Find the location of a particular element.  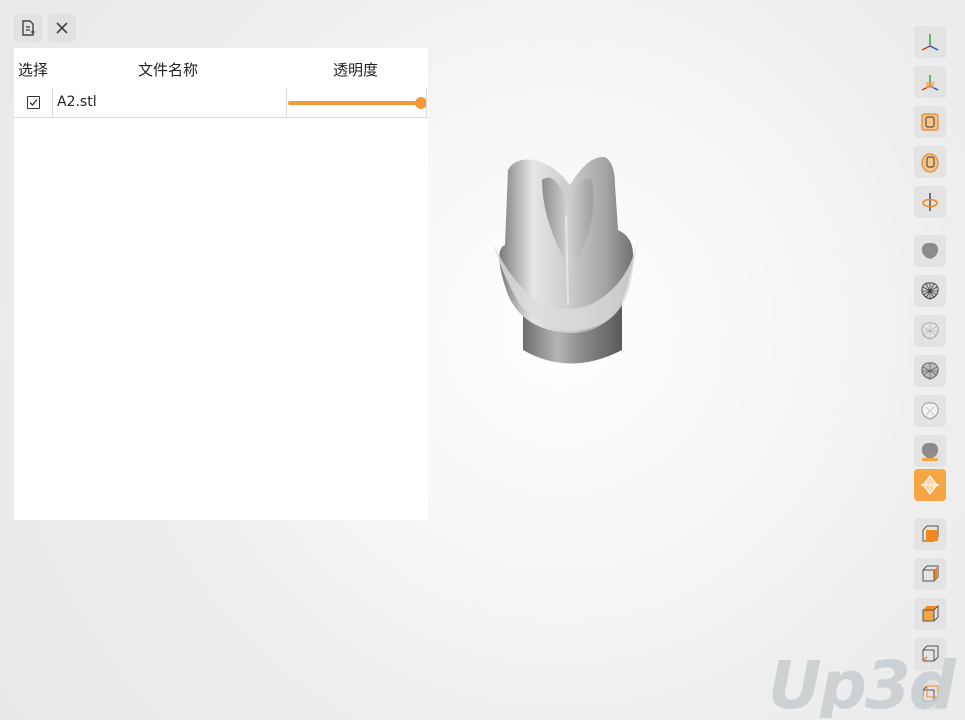

checkmark-icon is located at coordinates (33, 102).